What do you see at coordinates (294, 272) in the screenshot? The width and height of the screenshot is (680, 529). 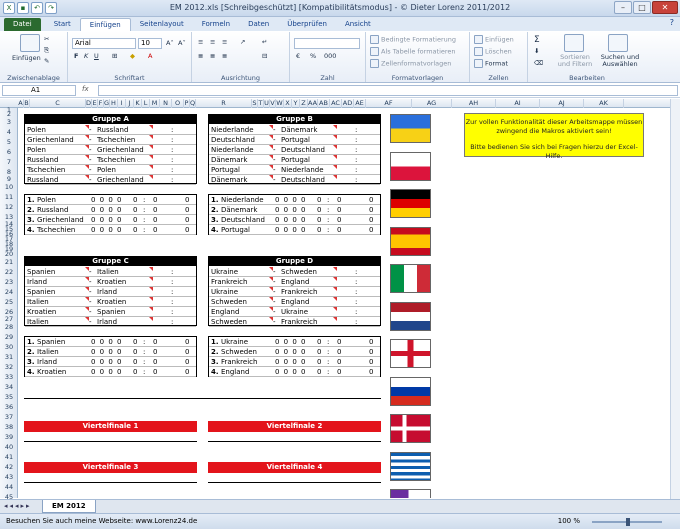 I see `match-row: Ukraine - Schweden:` at bounding box center [294, 272].